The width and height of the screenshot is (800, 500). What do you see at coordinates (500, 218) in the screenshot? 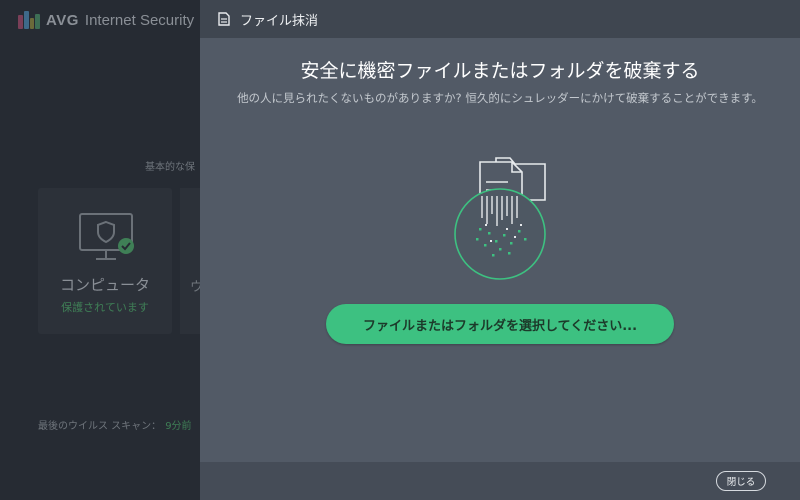
I see `file-shredder-icon` at bounding box center [500, 218].